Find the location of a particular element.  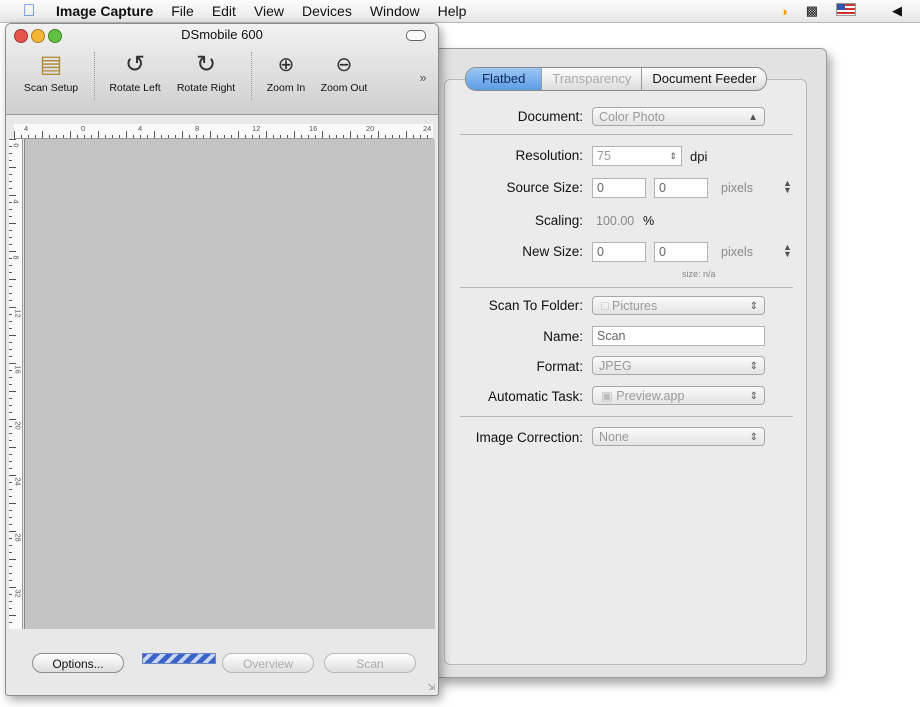

image-correction-popup: None ⇕ is located at coordinates (678, 436).